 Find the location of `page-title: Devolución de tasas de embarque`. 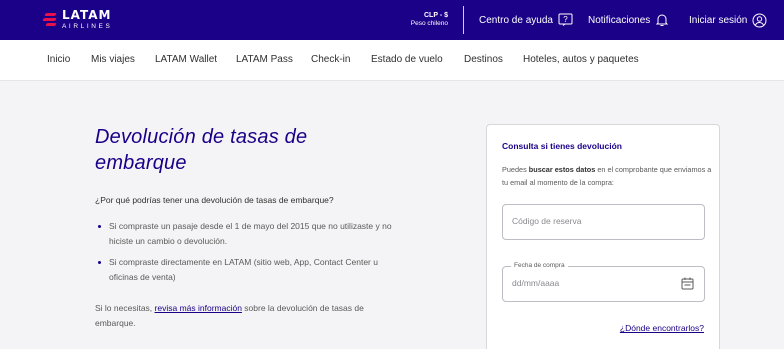

page-title: Devolución de tasas de embarque is located at coordinates (201, 150).